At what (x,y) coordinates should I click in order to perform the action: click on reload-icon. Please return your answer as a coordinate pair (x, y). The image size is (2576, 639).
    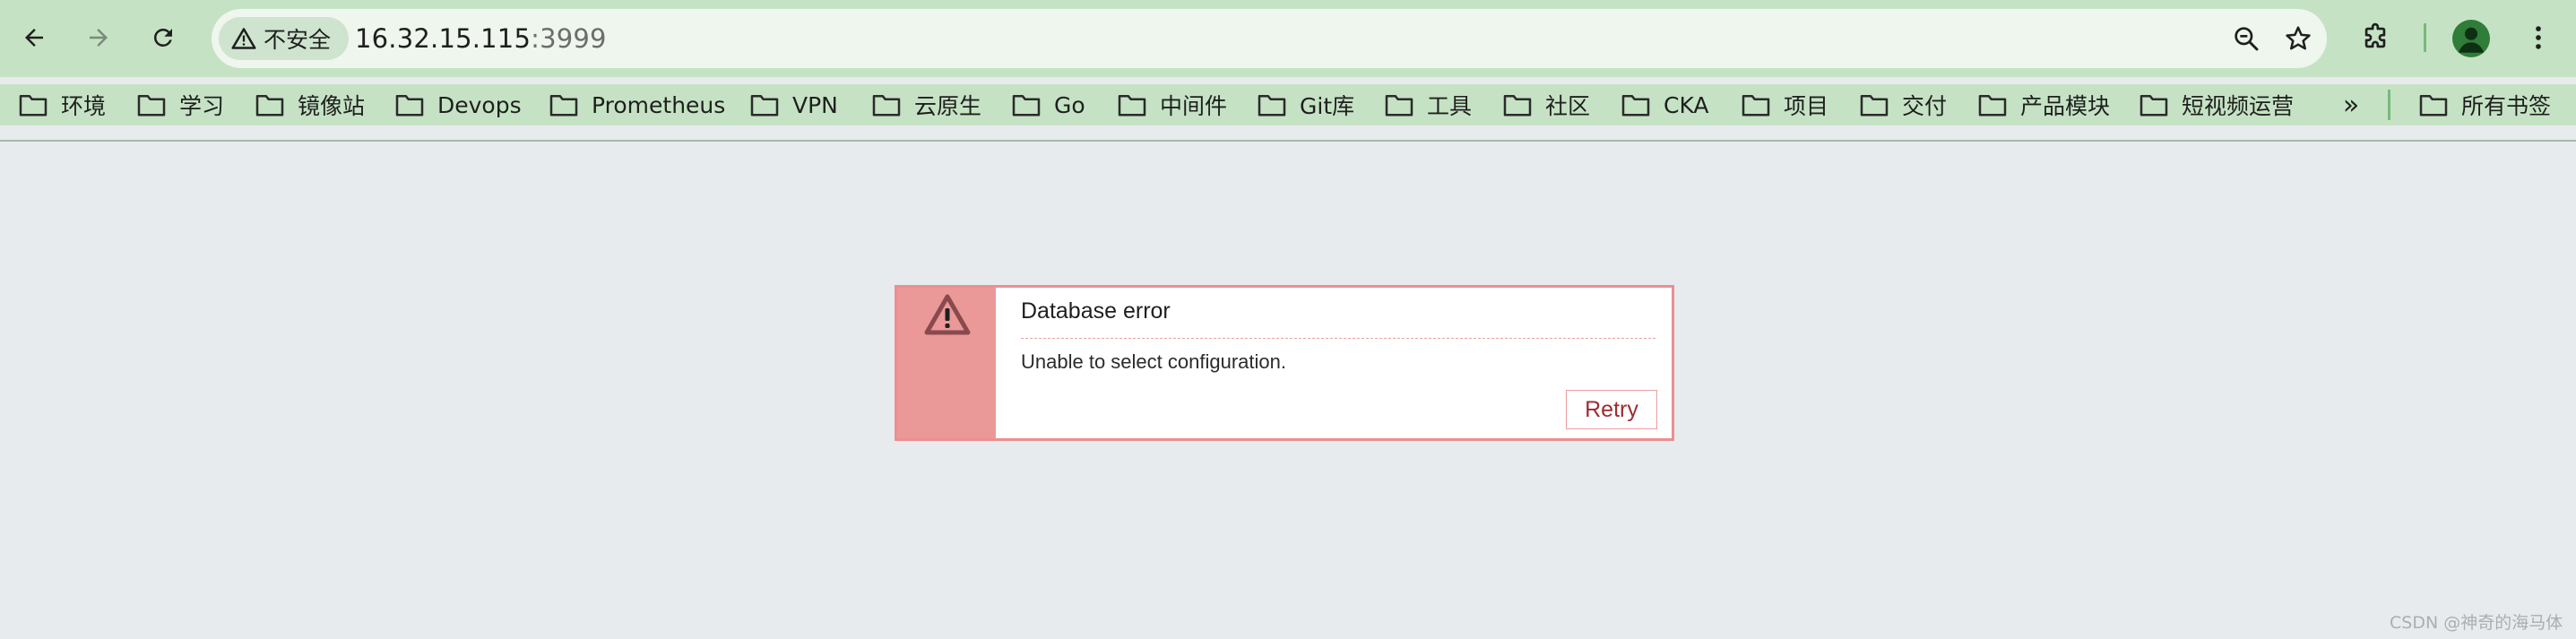
    Looking at the image, I should click on (162, 37).